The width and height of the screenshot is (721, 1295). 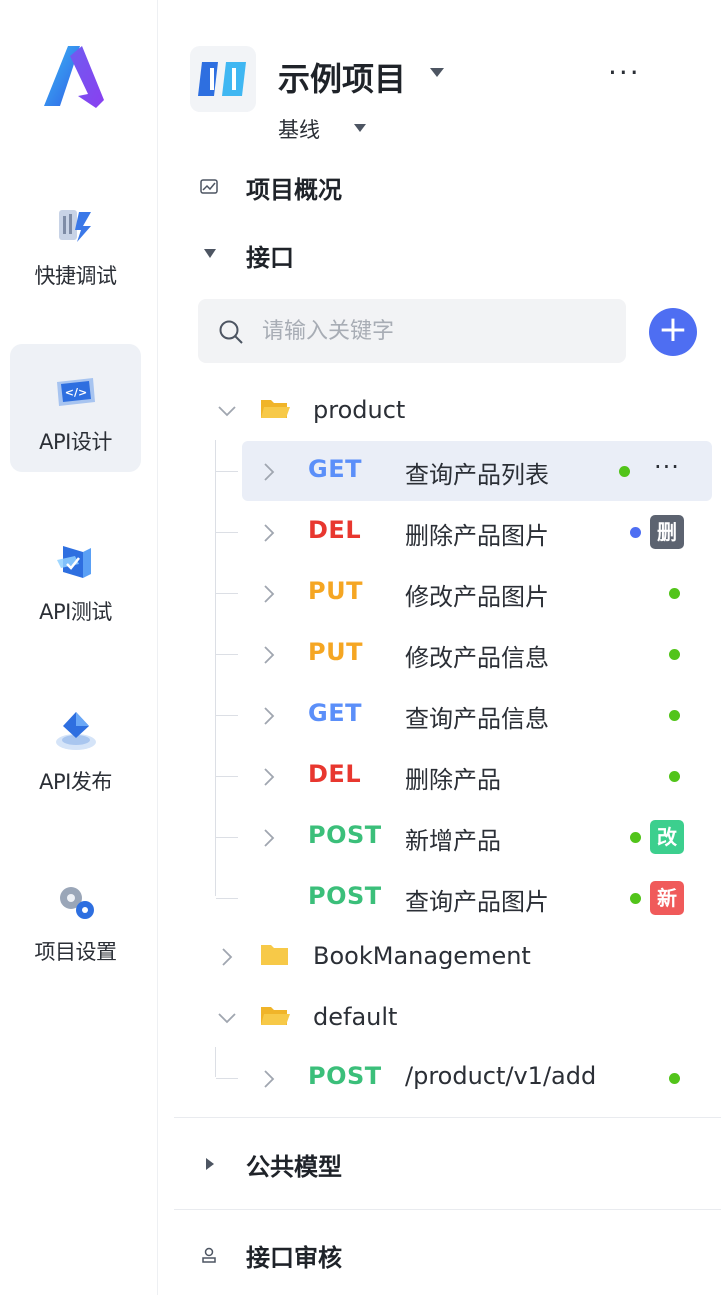 I want to click on api-item: DEL 删除产品图片 删, so click(x=477, y=532).